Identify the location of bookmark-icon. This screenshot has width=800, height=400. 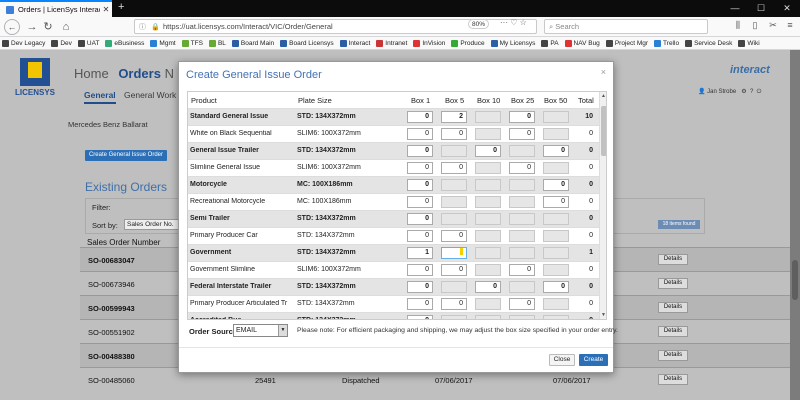
(568, 43).